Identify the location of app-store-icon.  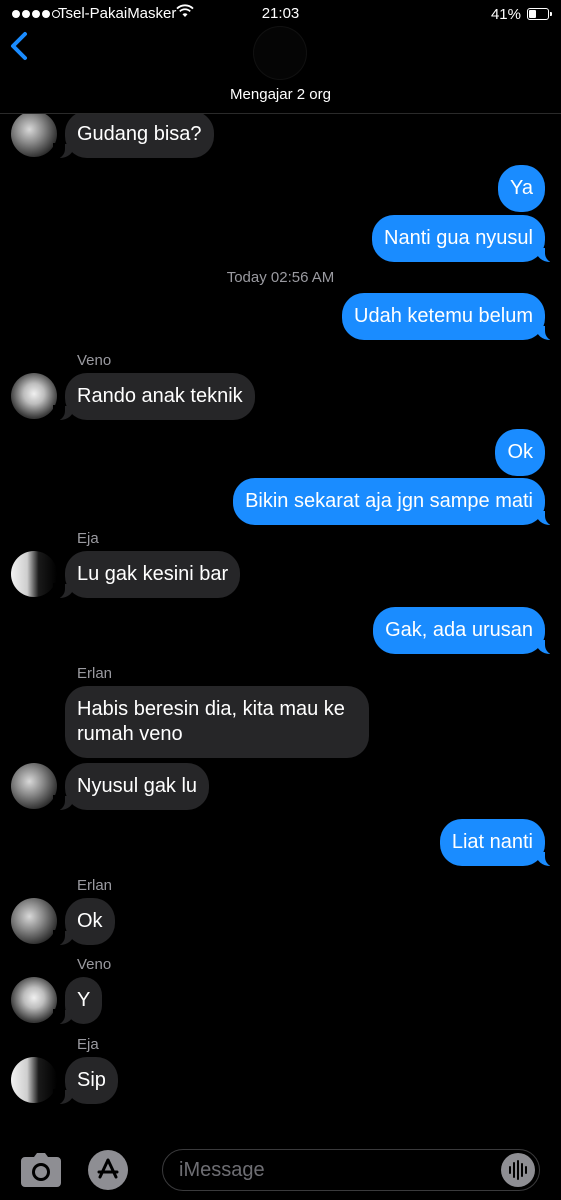
(108, 1170).